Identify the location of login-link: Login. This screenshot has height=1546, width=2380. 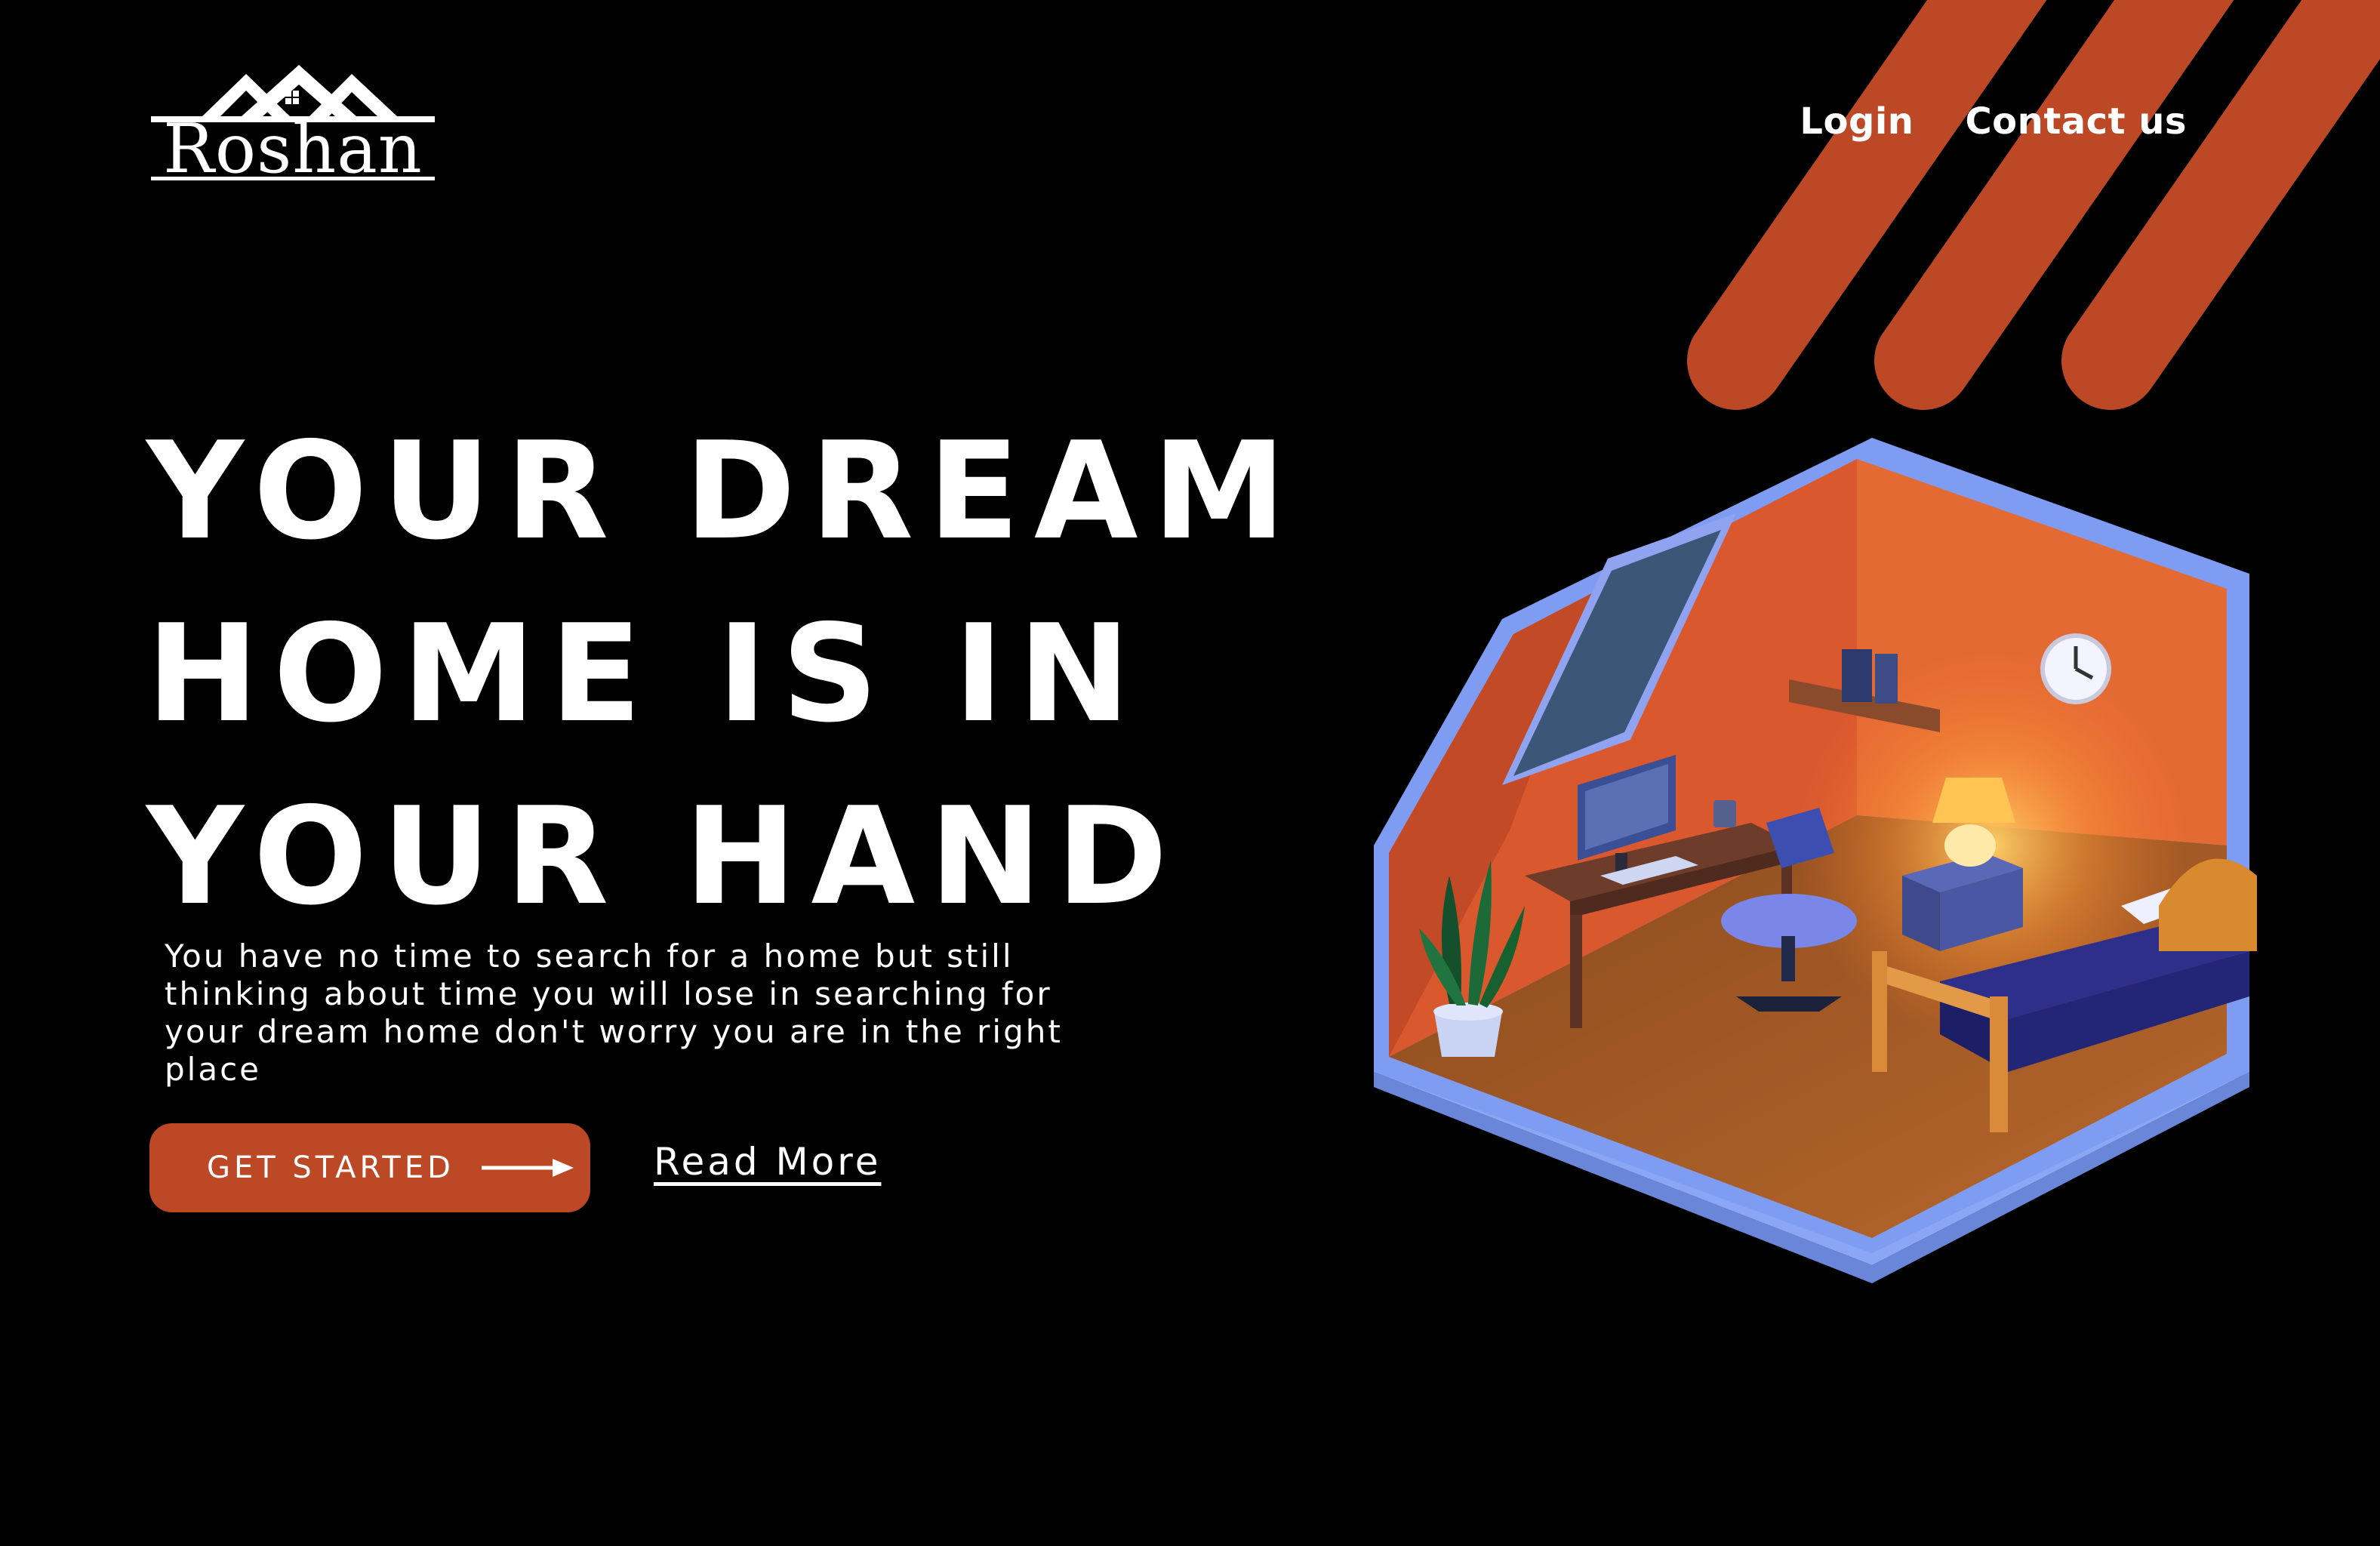
(1857, 122).